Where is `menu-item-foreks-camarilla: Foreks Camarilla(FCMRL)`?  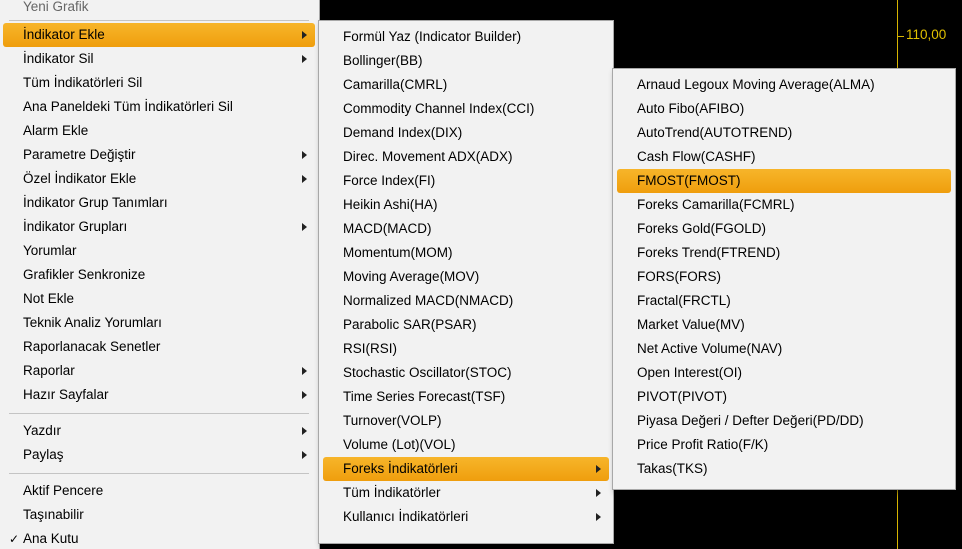 menu-item-foreks-camarilla: Foreks Camarilla(FCMRL) is located at coordinates (784, 205).